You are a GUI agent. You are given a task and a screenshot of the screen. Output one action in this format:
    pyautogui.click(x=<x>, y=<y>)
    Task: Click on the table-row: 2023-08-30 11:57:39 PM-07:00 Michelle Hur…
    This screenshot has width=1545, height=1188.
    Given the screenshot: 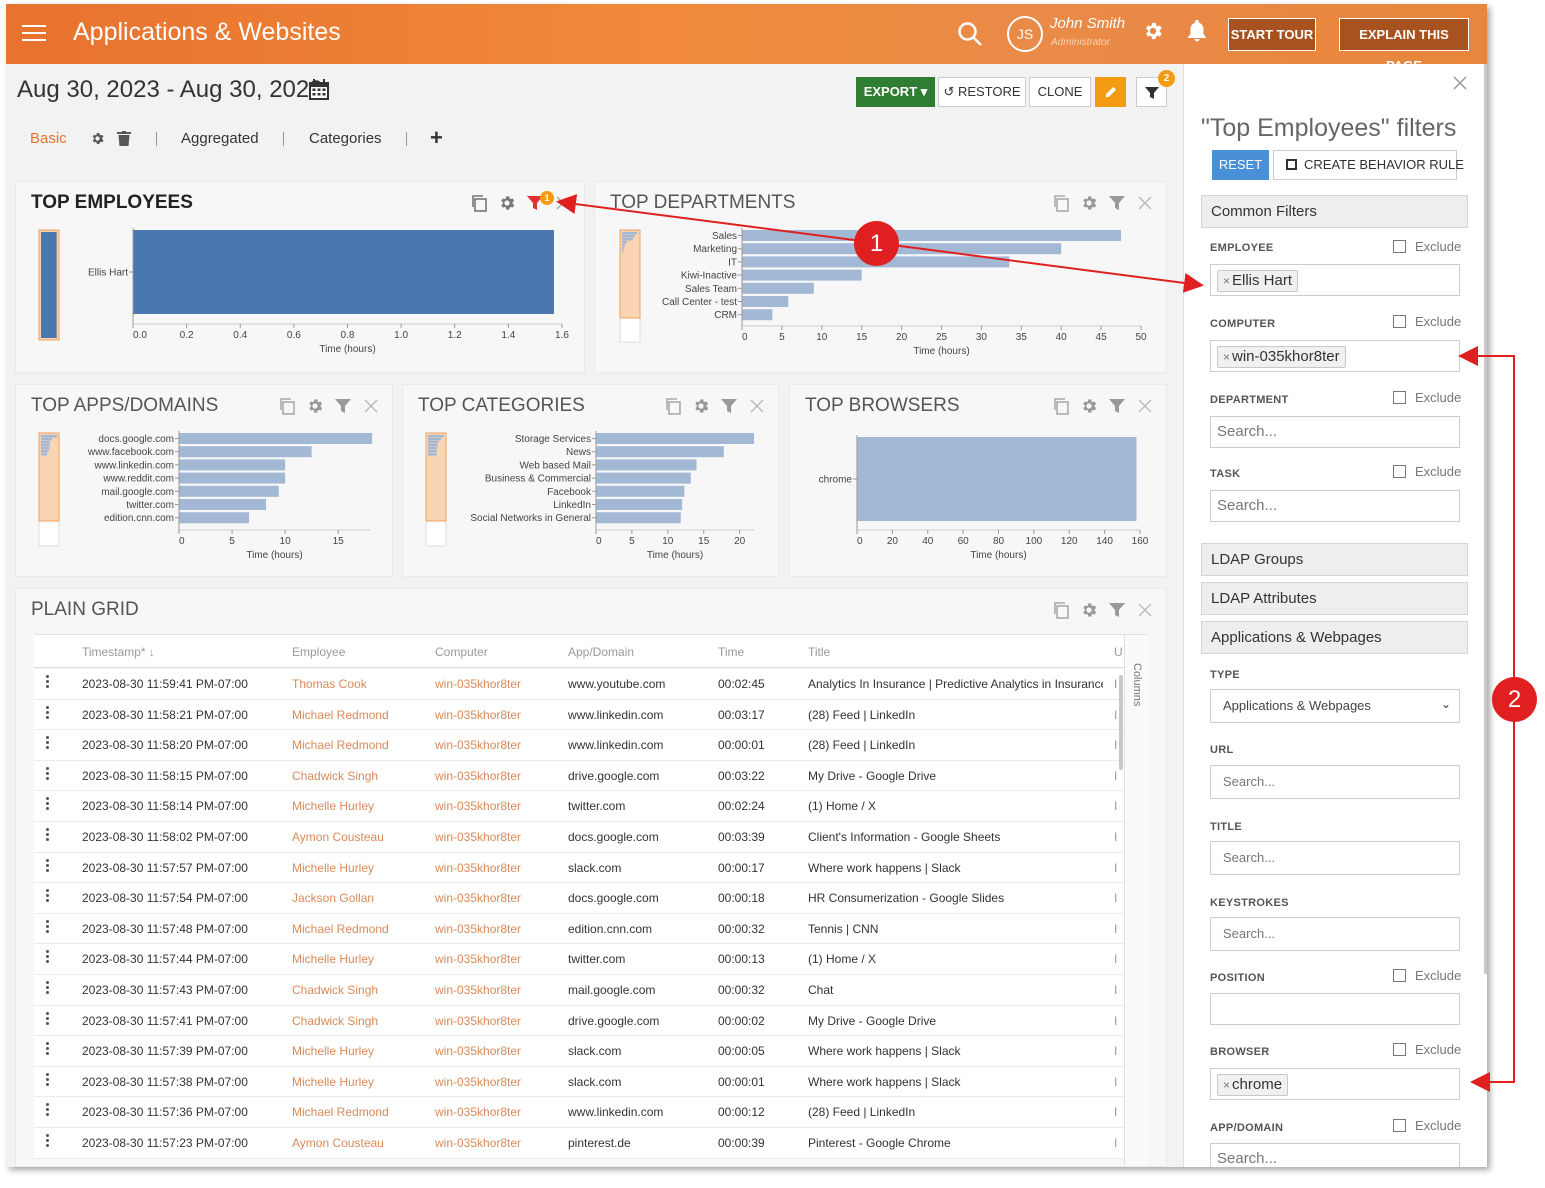 What is the action you would take?
    pyautogui.click(x=579, y=1051)
    